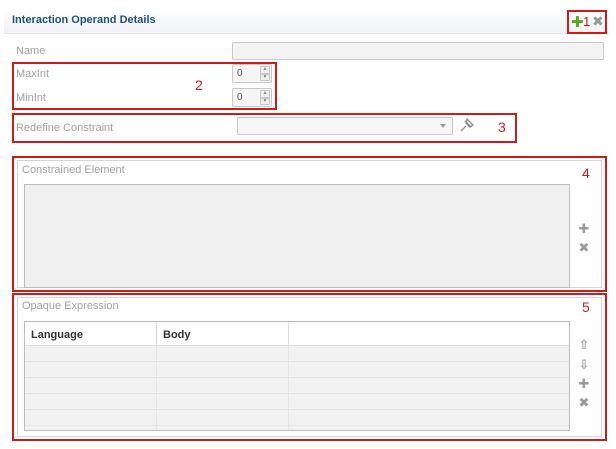 The image size is (616, 449). Describe the element at coordinates (265, 77) in the screenshot. I see `maxint-decrement-button: ▼` at that location.